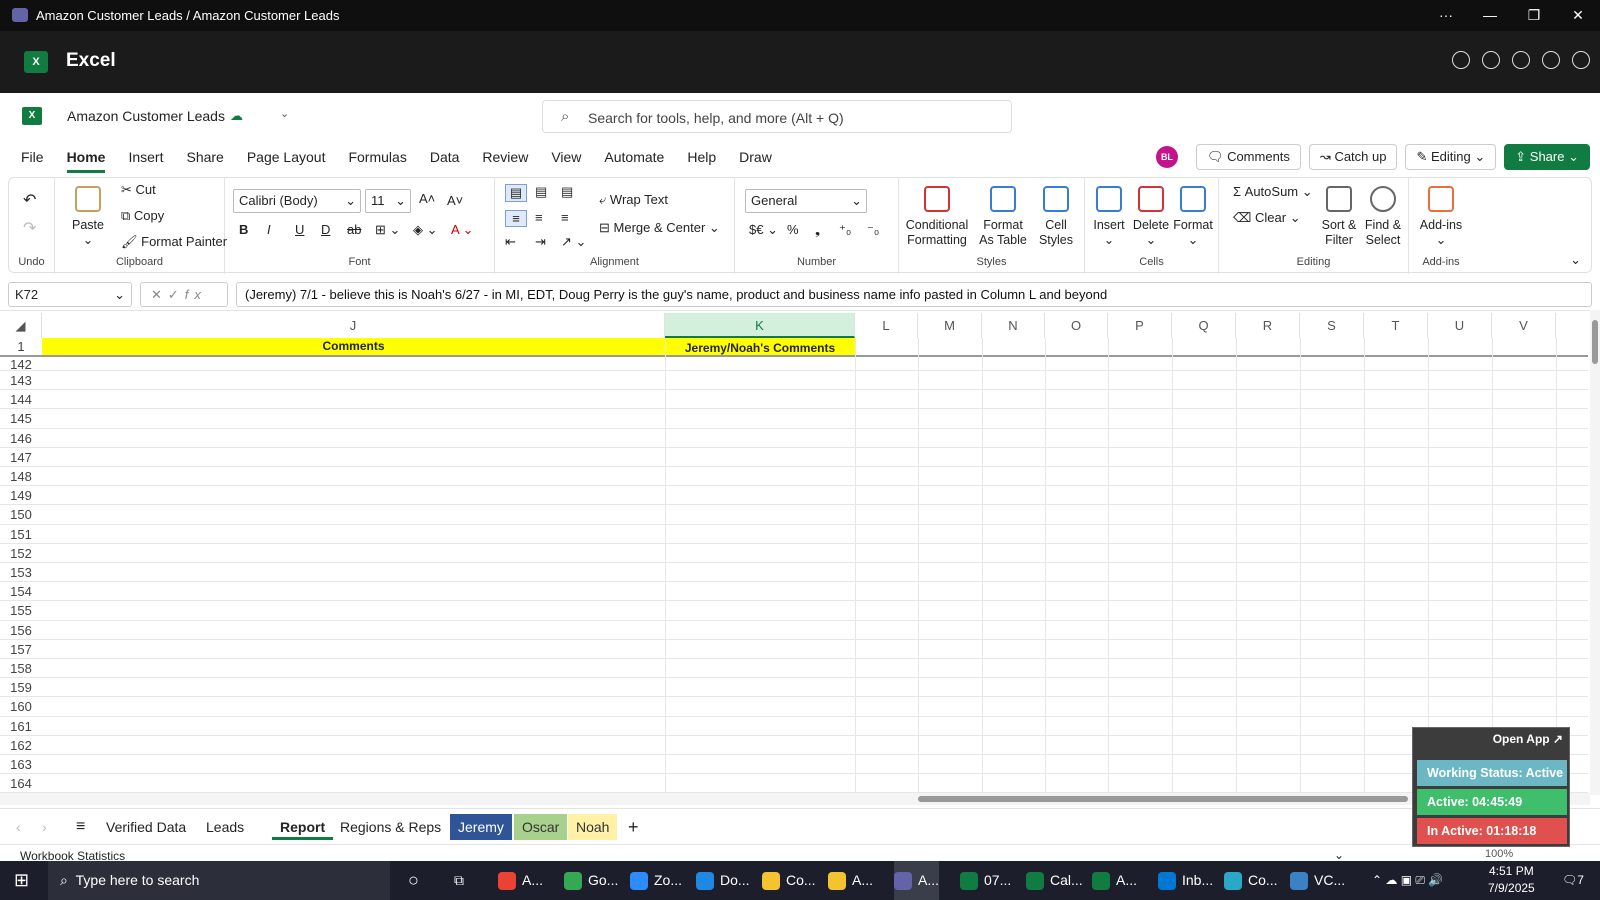  Describe the element at coordinates (573, 242) in the screenshot. I see `orientation-icon: ↗ ⌄` at that location.